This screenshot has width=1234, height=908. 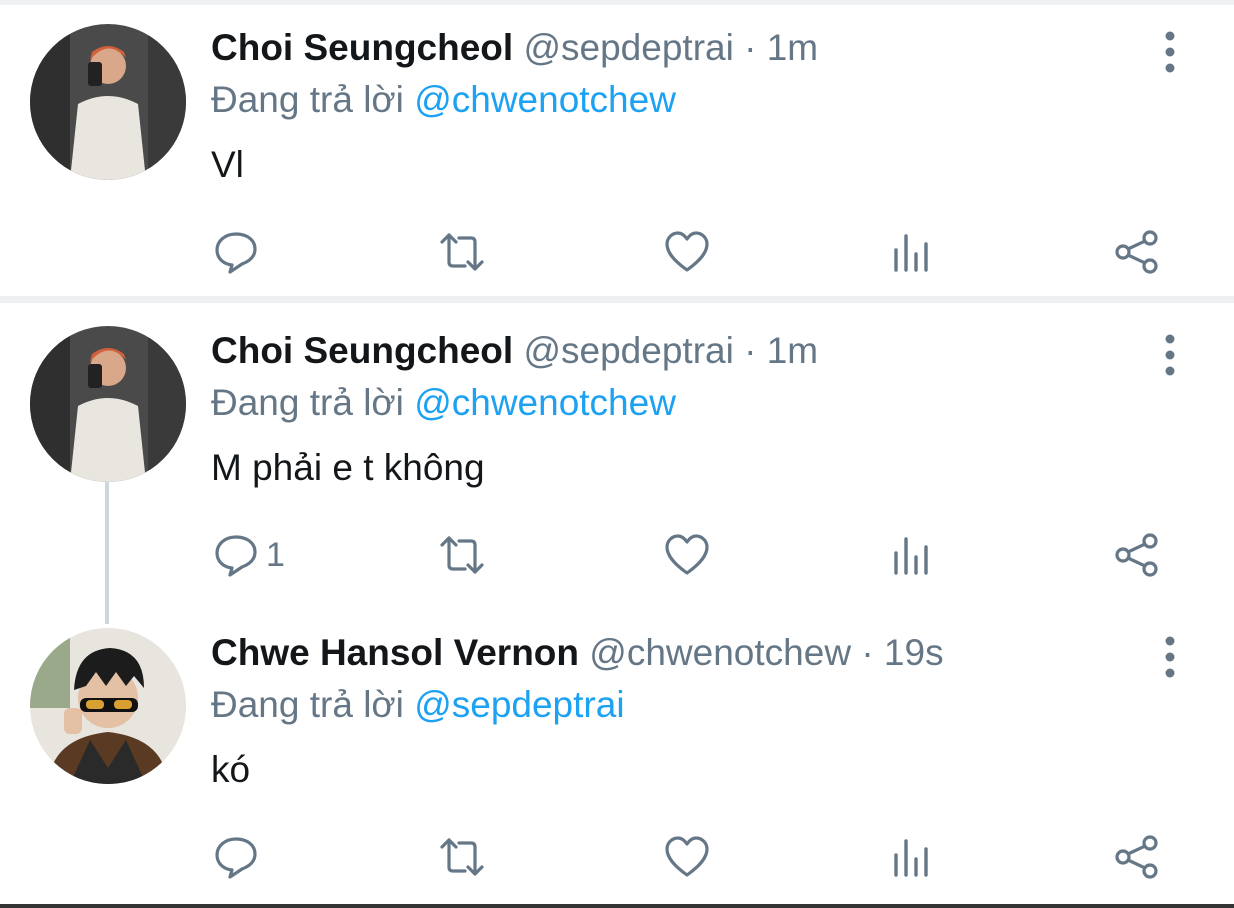 What do you see at coordinates (395, 652) in the screenshot?
I see `display-name: Chwe Hansol Vernon` at bounding box center [395, 652].